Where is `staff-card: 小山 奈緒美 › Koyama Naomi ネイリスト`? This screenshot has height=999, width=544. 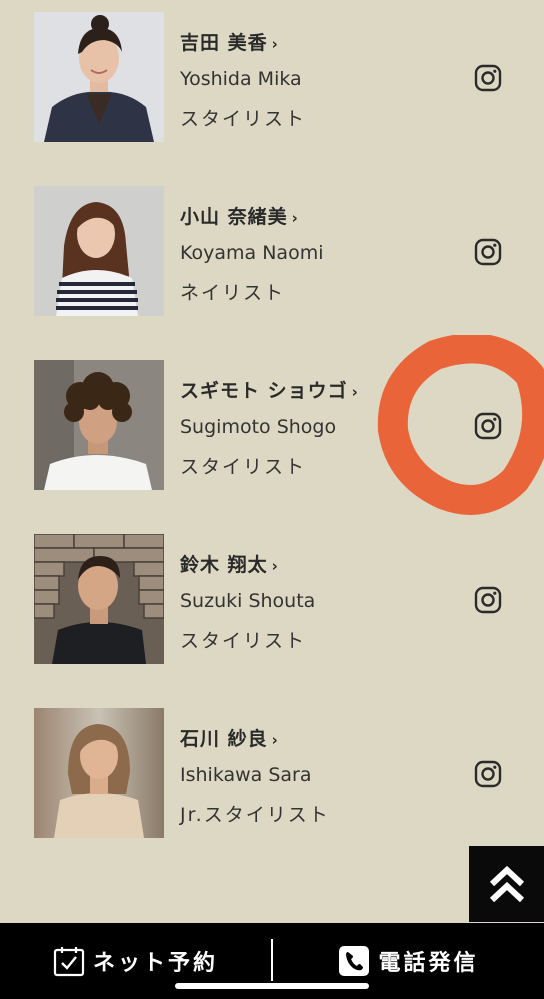
staff-card: 小山 奈緒美 › Koyama Naomi ネイリスト is located at coordinates (272, 252).